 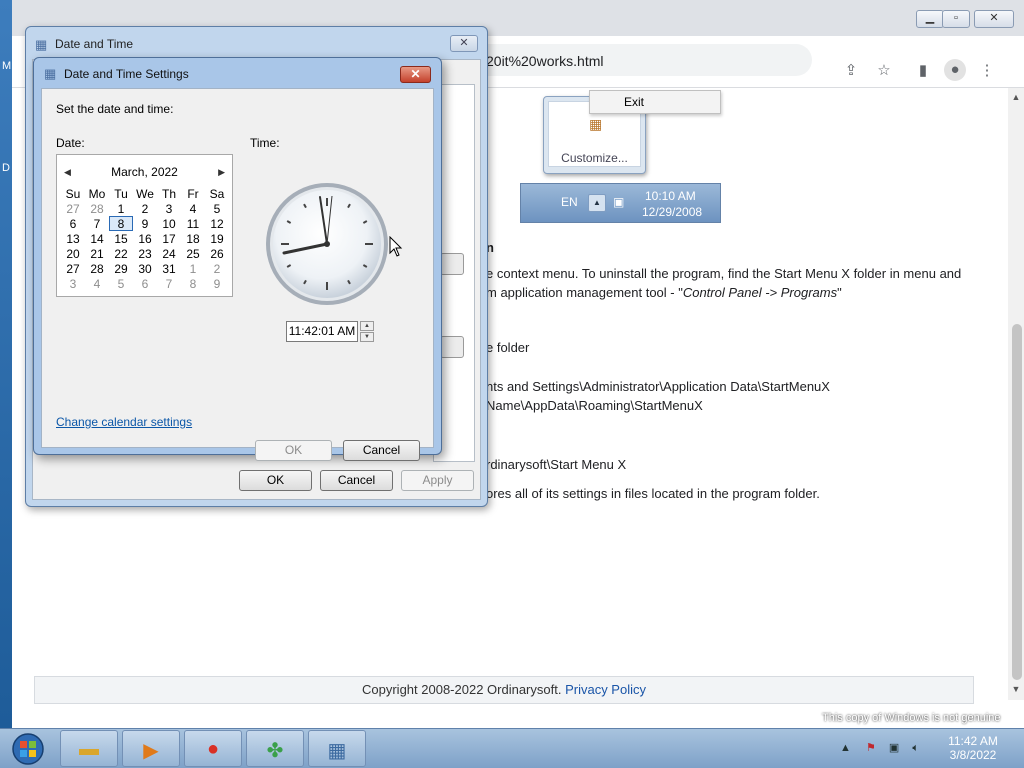 What do you see at coordinates (169, 253) in the screenshot?
I see `calendar-day: 24` at bounding box center [169, 253].